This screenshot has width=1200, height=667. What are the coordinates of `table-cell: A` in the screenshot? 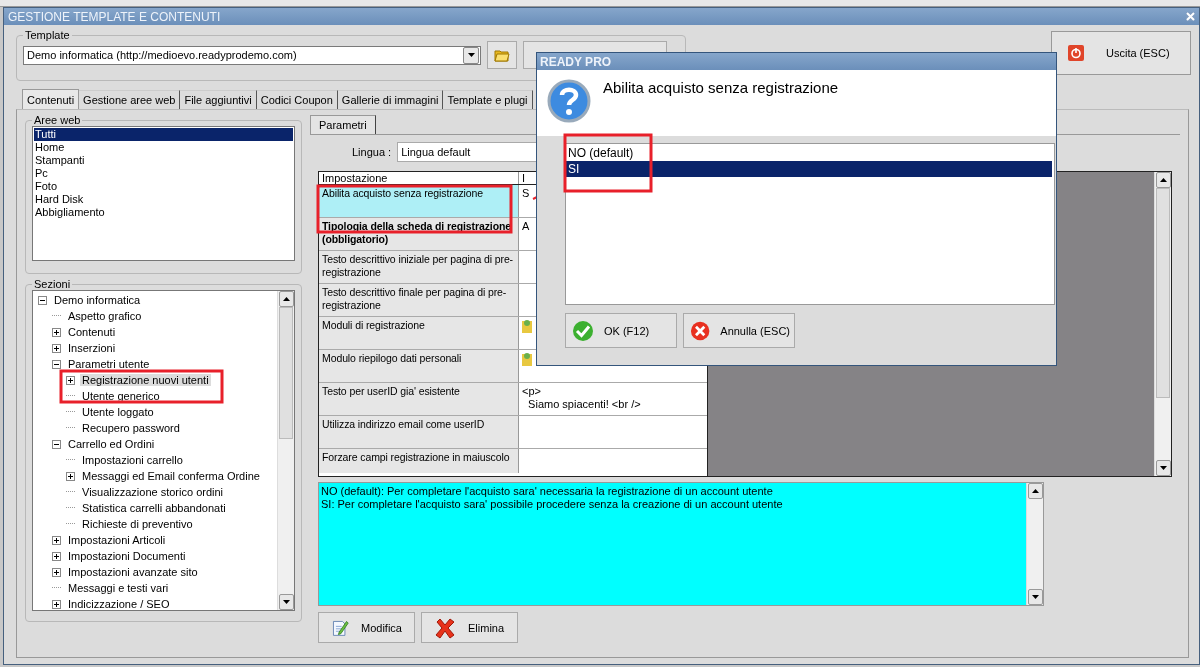 It's located at (526, 226).